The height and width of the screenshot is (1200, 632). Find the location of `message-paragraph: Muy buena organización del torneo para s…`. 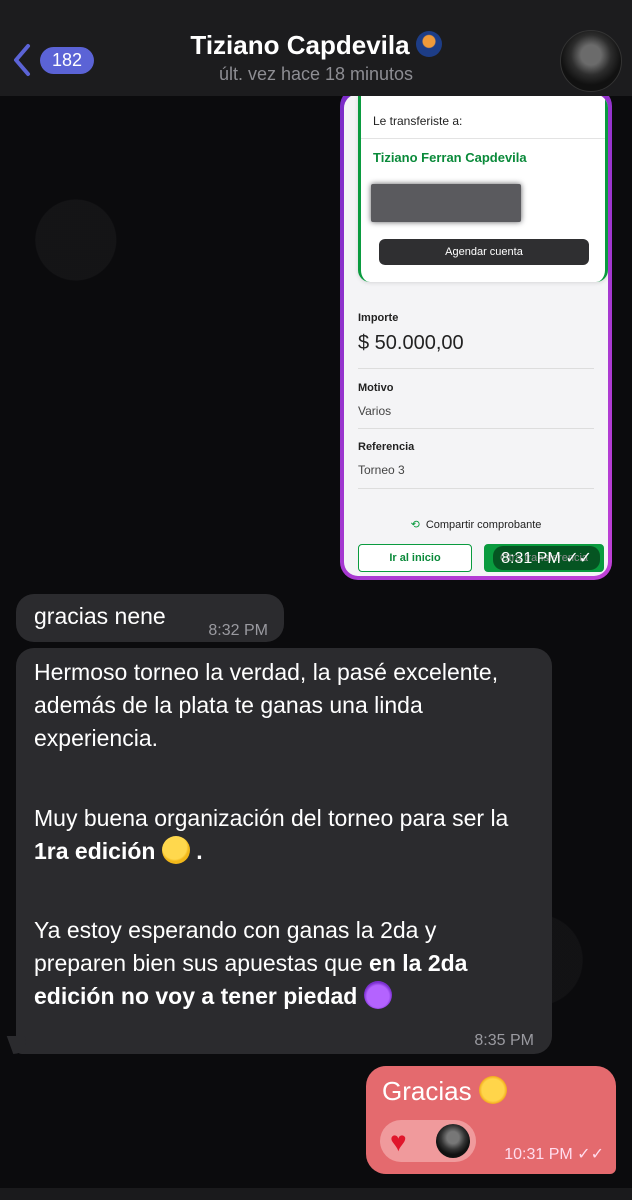

message-paragraph: Muy buena organización del torneo para s… is located at coordinates (271, 834).